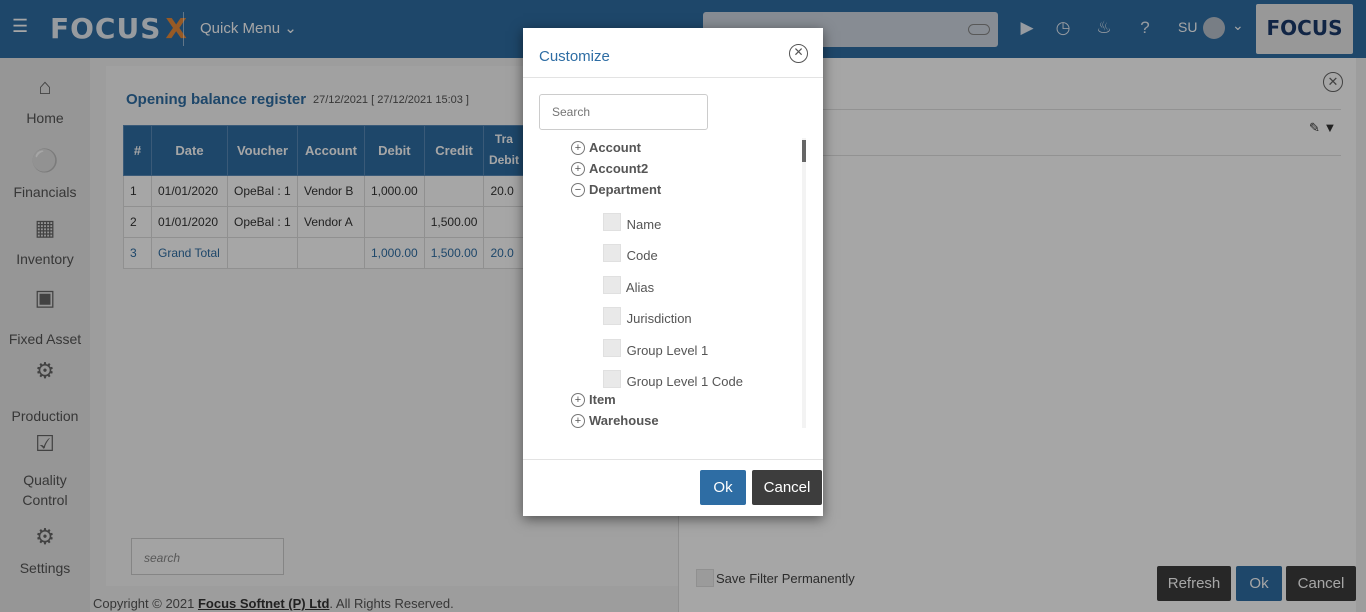  What do you see at coordinates (804, 283) in the screenshot?
I see `tree-scrollbar` at bounding box center [804, 283].